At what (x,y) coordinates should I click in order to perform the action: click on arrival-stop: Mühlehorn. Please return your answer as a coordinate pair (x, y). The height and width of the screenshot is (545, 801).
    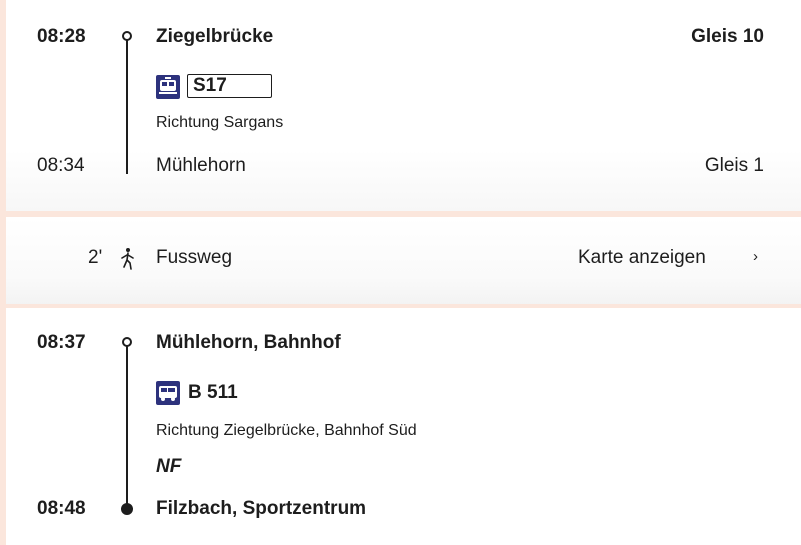
    Looking at the image, I should click on (201, 166).